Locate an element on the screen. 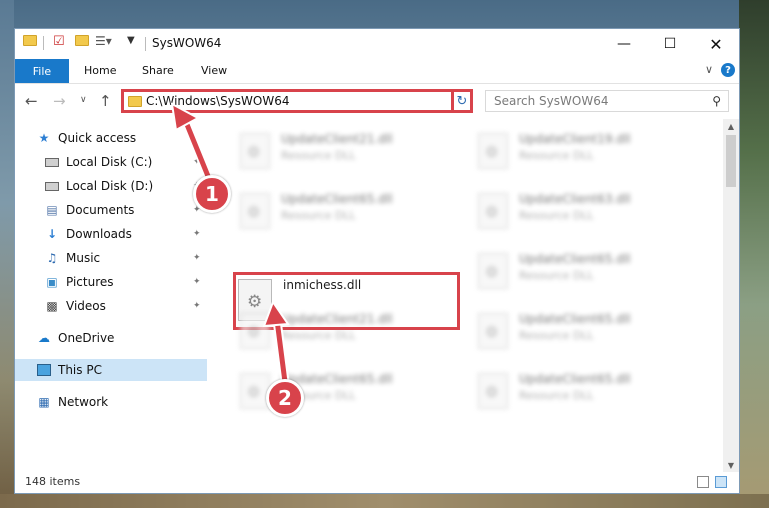  step-1-badge: 1 is located at coordinates (212, 194).